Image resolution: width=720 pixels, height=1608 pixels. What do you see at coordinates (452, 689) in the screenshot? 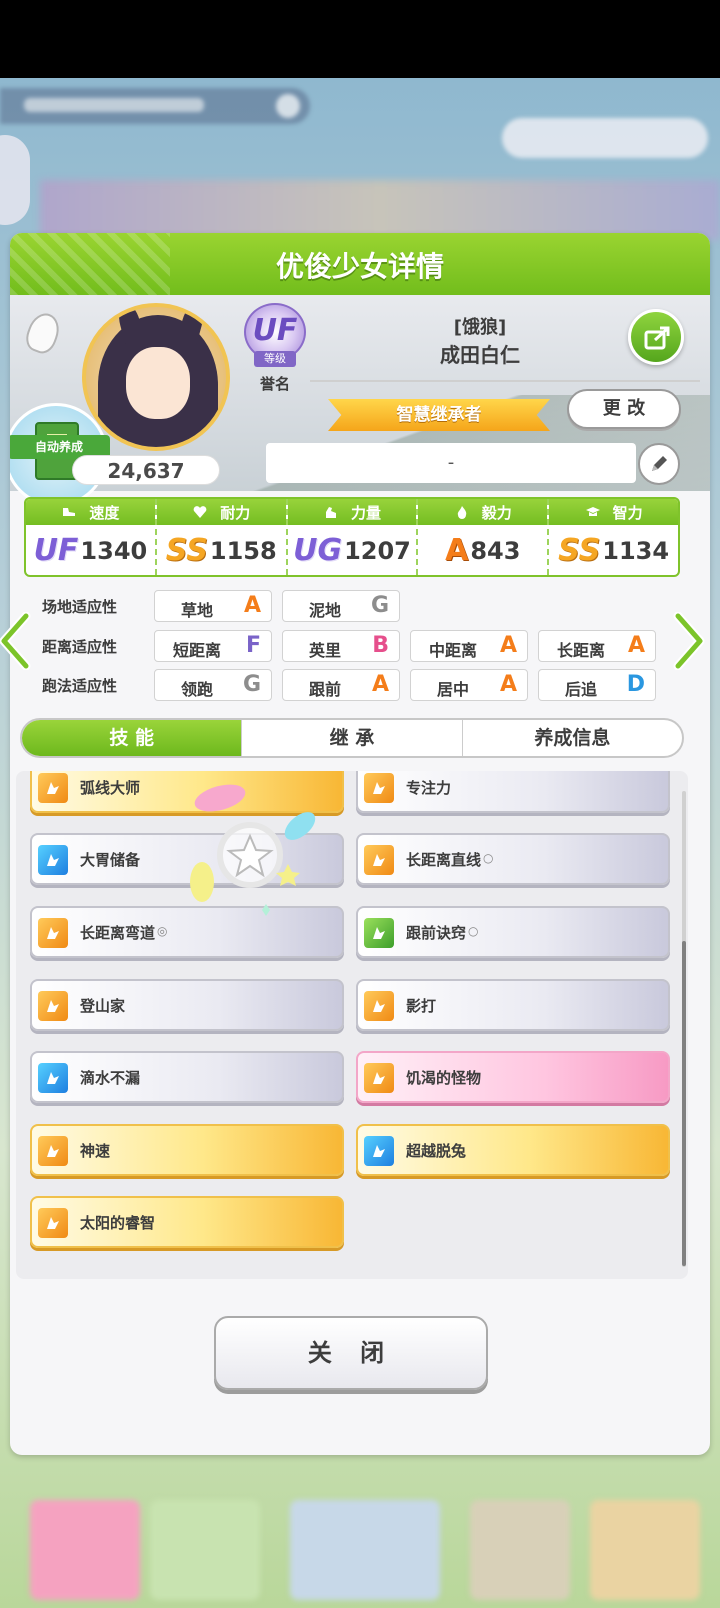
I see `apt-name: 居中` at bounding box center [452, 689].